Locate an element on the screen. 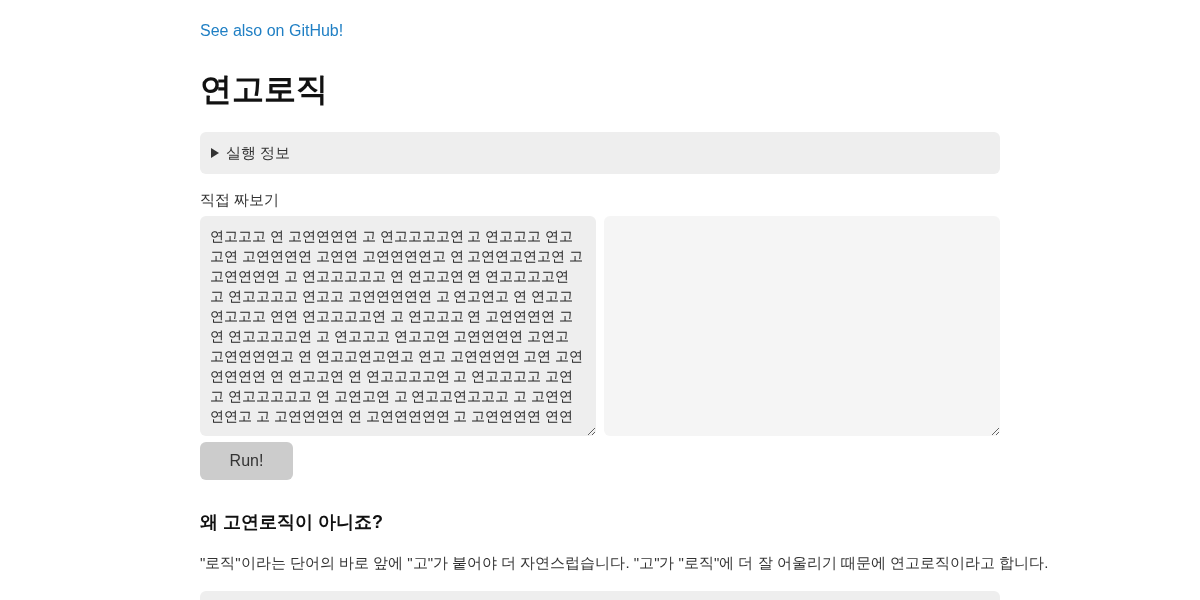 The image size is (1200, 600). triangle-icon is located at coordinates (215, 153).